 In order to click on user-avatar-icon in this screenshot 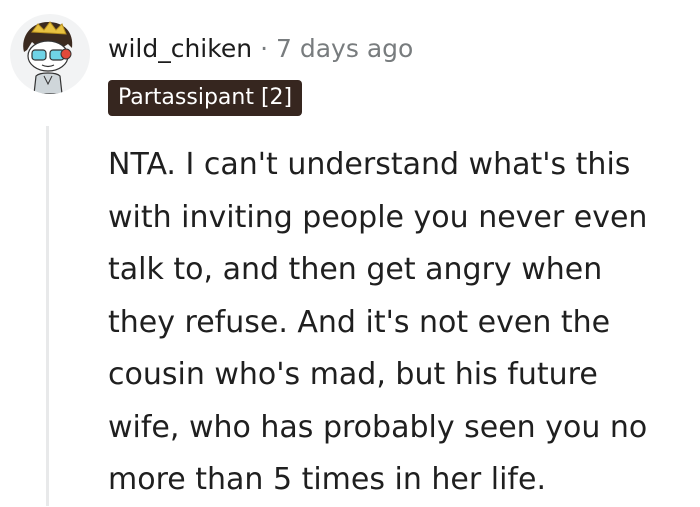, I will do `click(50, 54)`.